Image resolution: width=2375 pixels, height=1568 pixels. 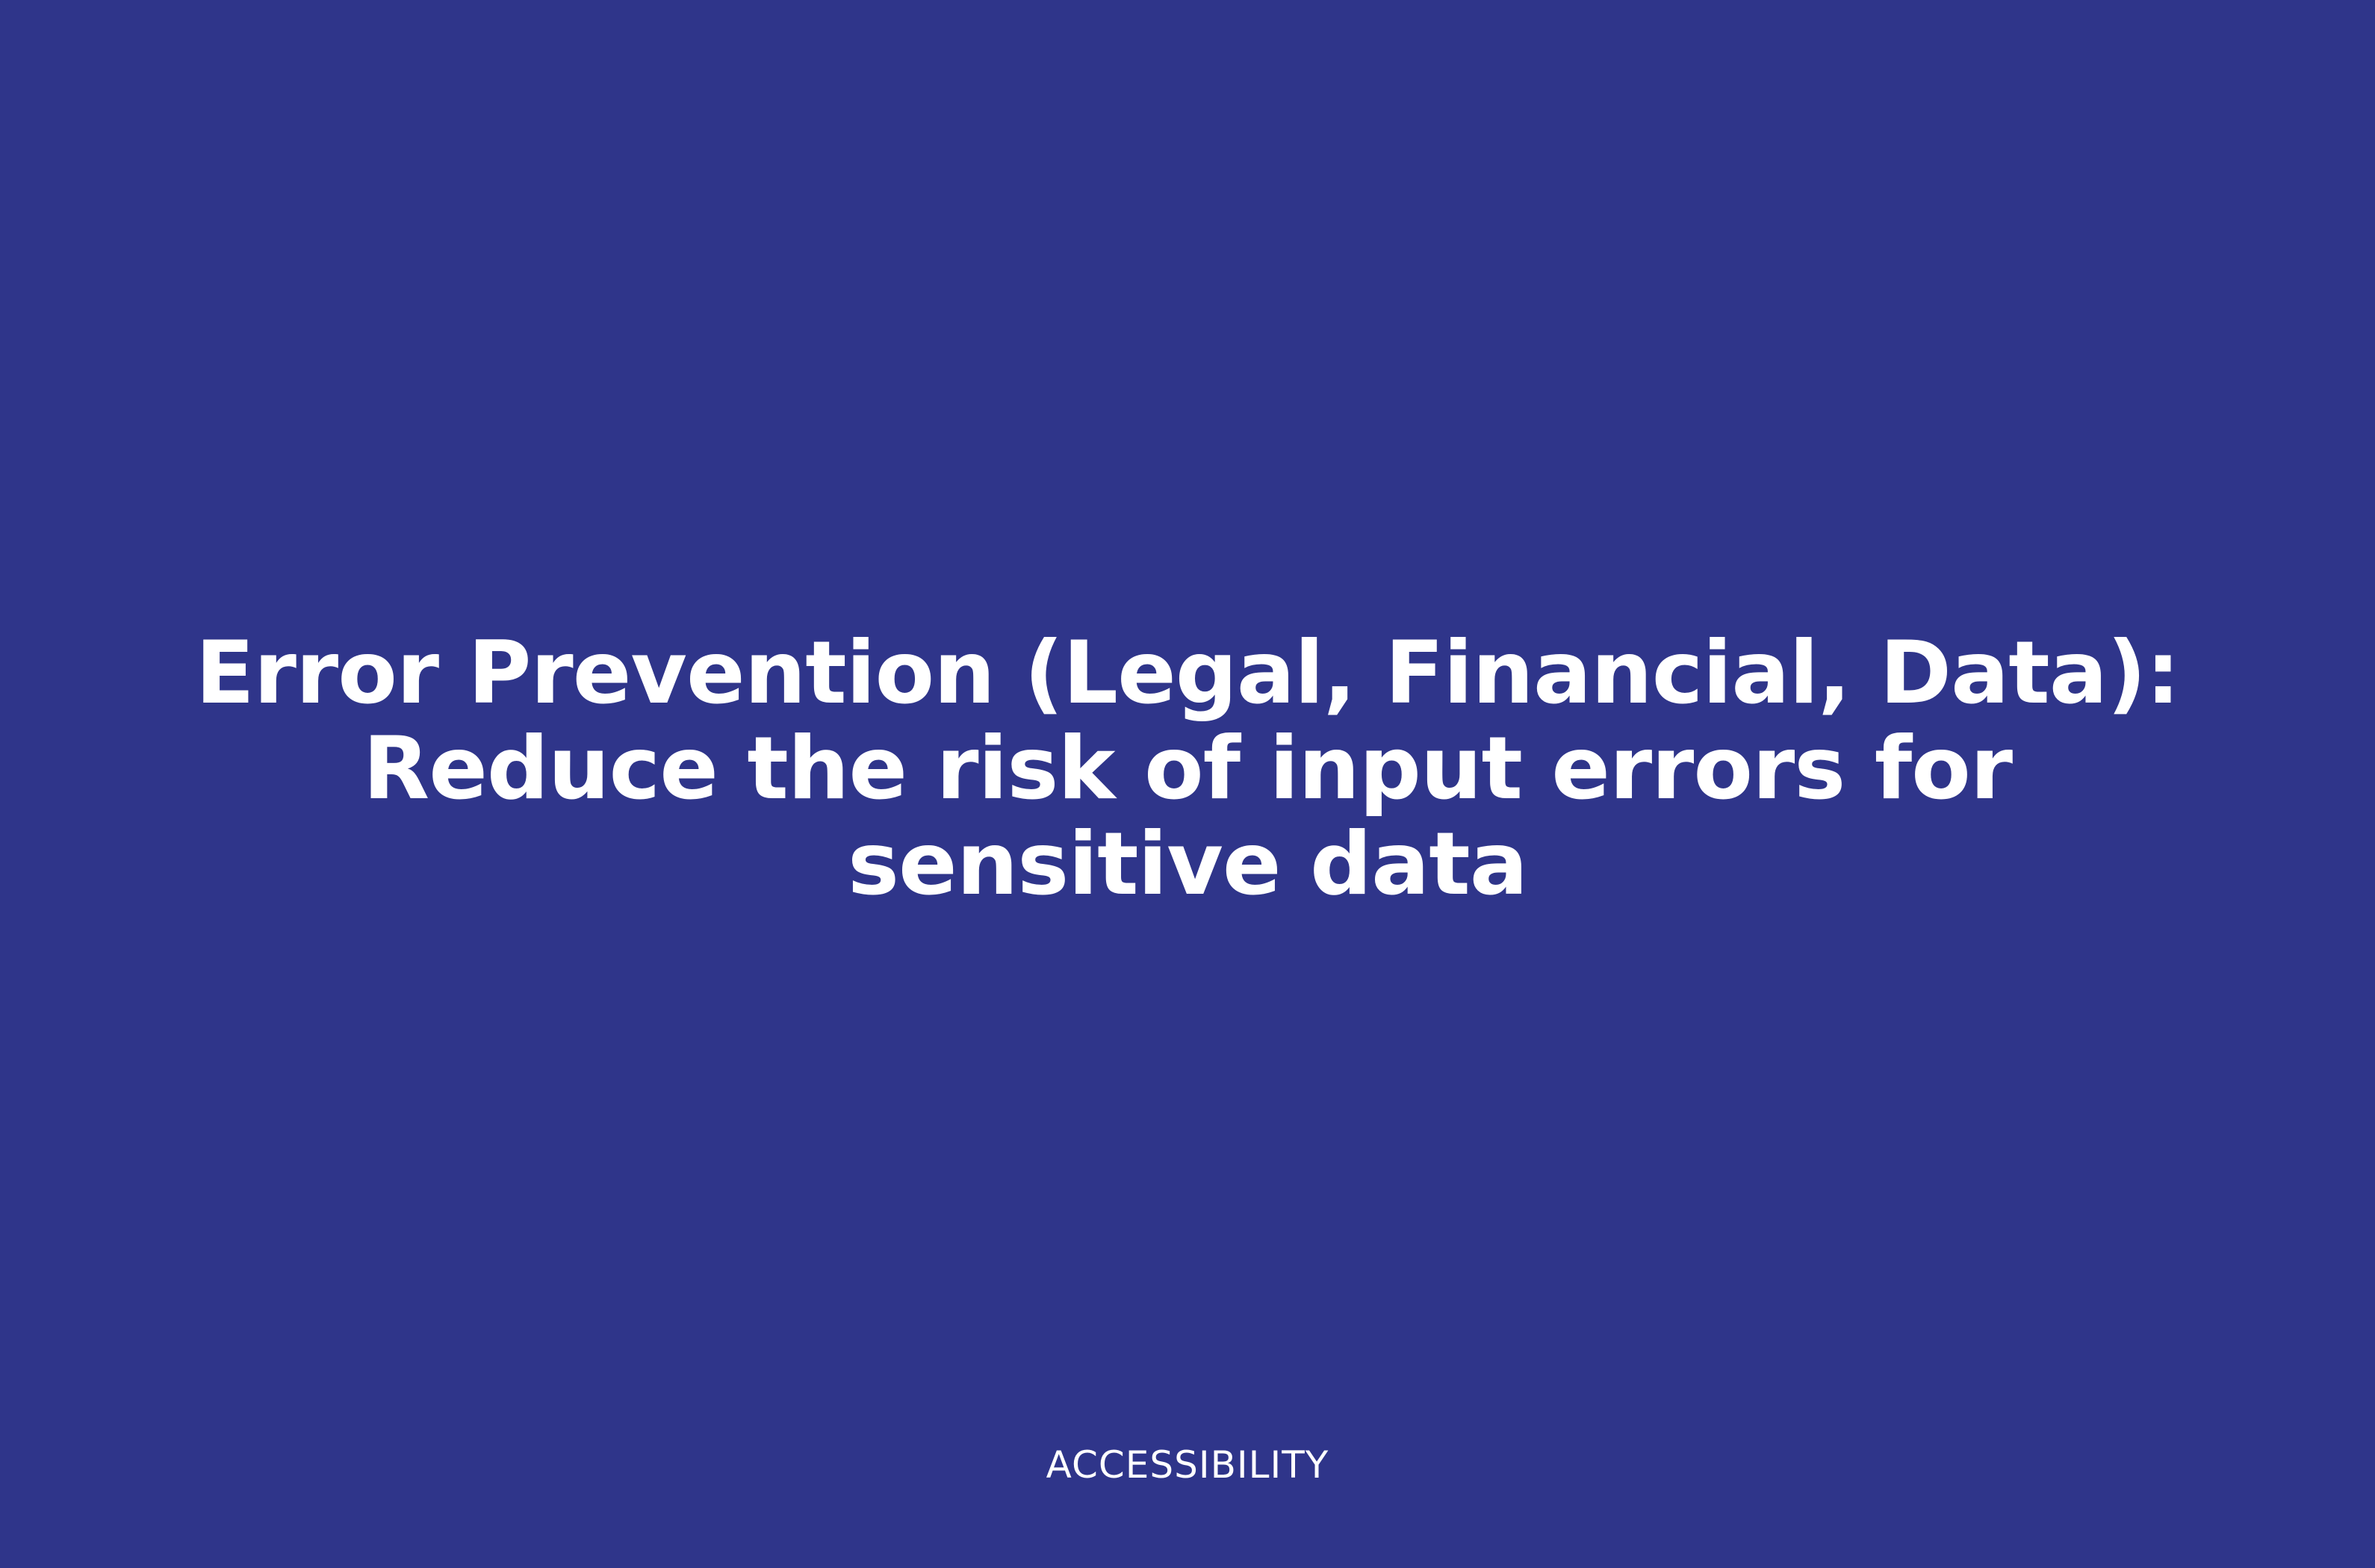 I want to click on slide-title-line-2: Reduce the risk of input errors for, so click(x=1187, y=768).